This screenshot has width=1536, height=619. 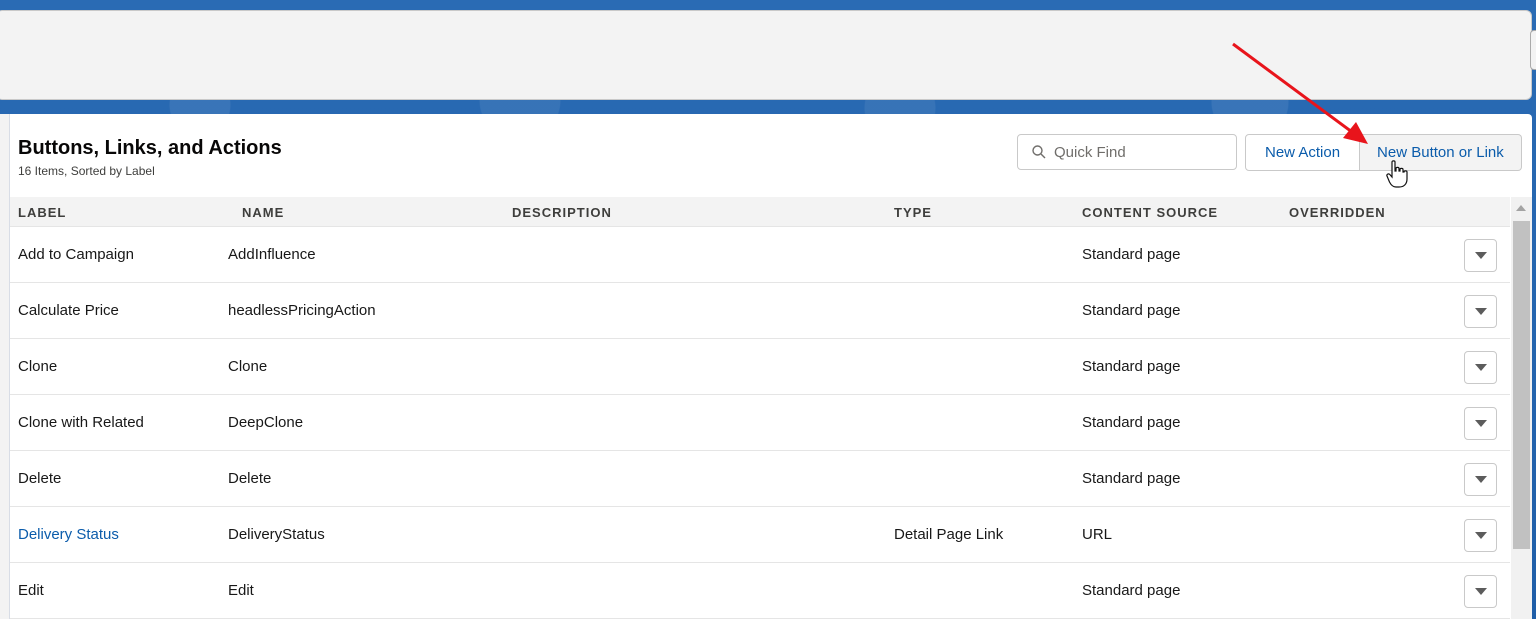 What do you see at coordinates (1397, 174) in the screenshot?
I see `hand-pointer-icon` at bounding box center [1397, 174].